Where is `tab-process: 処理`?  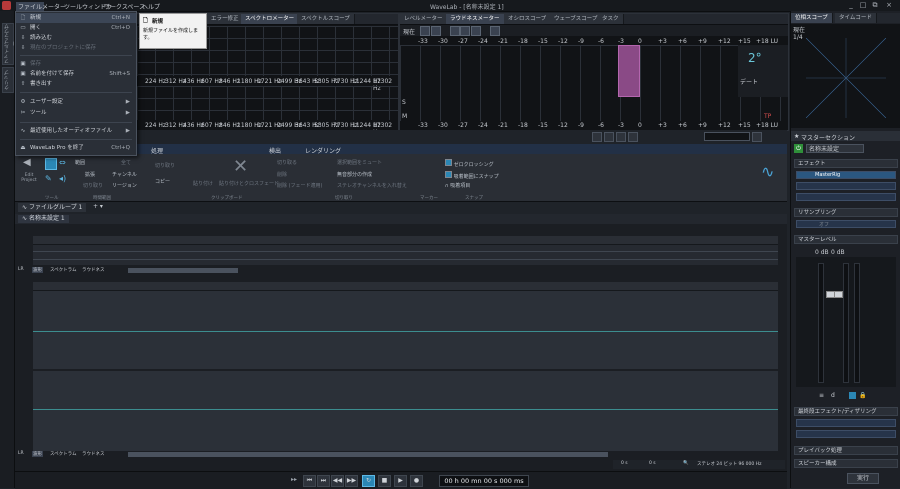
tab-process: 処理 is located at coordinates (157, 150).